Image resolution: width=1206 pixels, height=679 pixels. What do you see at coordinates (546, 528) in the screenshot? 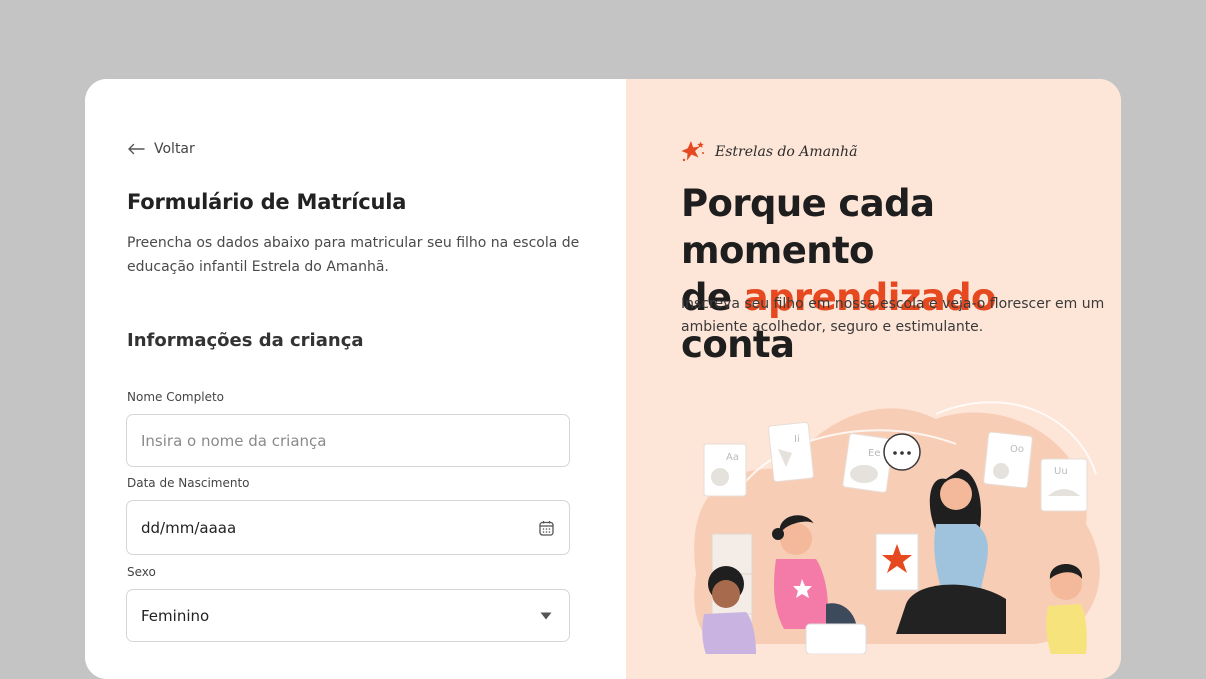
I see `calendar-icon` at bounding box center [546, 528].